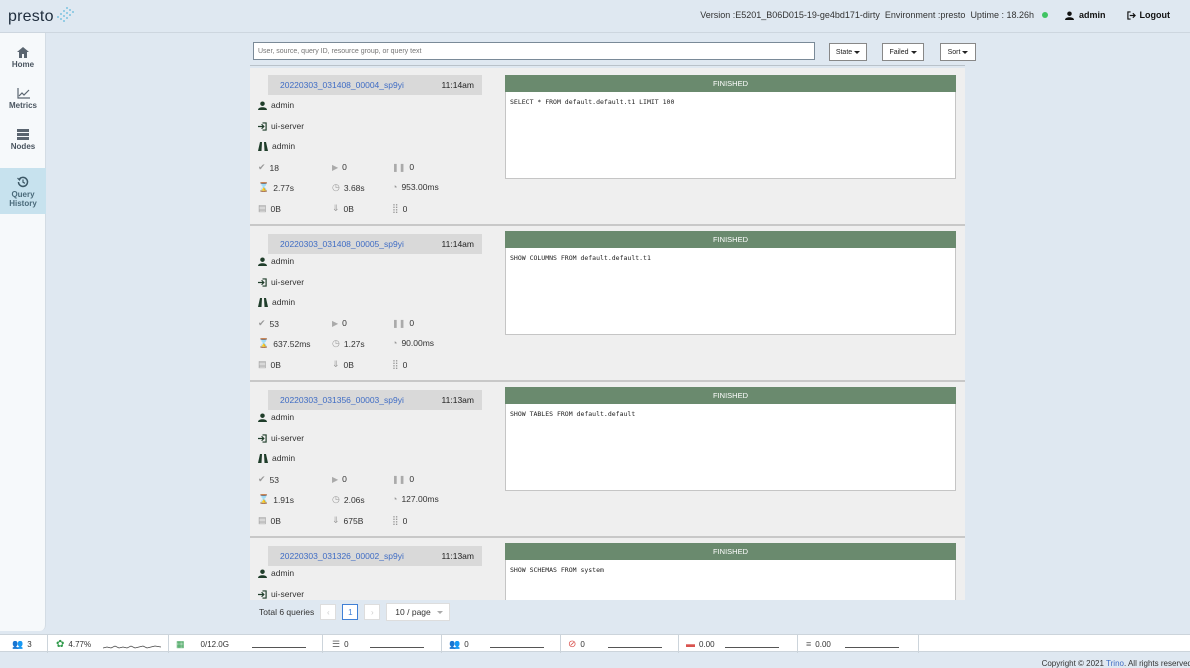 The width and height of the screenshot is (1190, 668). I want to click on presto-logo: presto, so click(42, 16).